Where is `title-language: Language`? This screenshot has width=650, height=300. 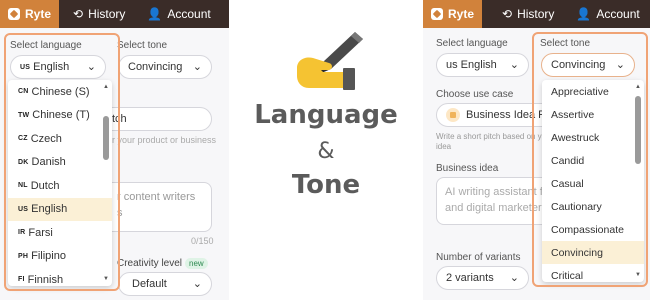
title-language: Language is located at coordinates (326, 115).